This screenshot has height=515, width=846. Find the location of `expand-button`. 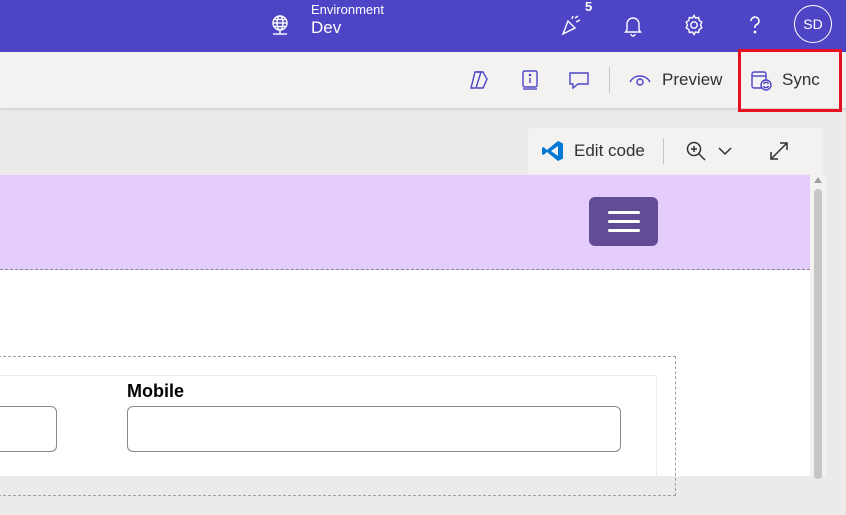

expand-button is located at coordinates (779, 151).